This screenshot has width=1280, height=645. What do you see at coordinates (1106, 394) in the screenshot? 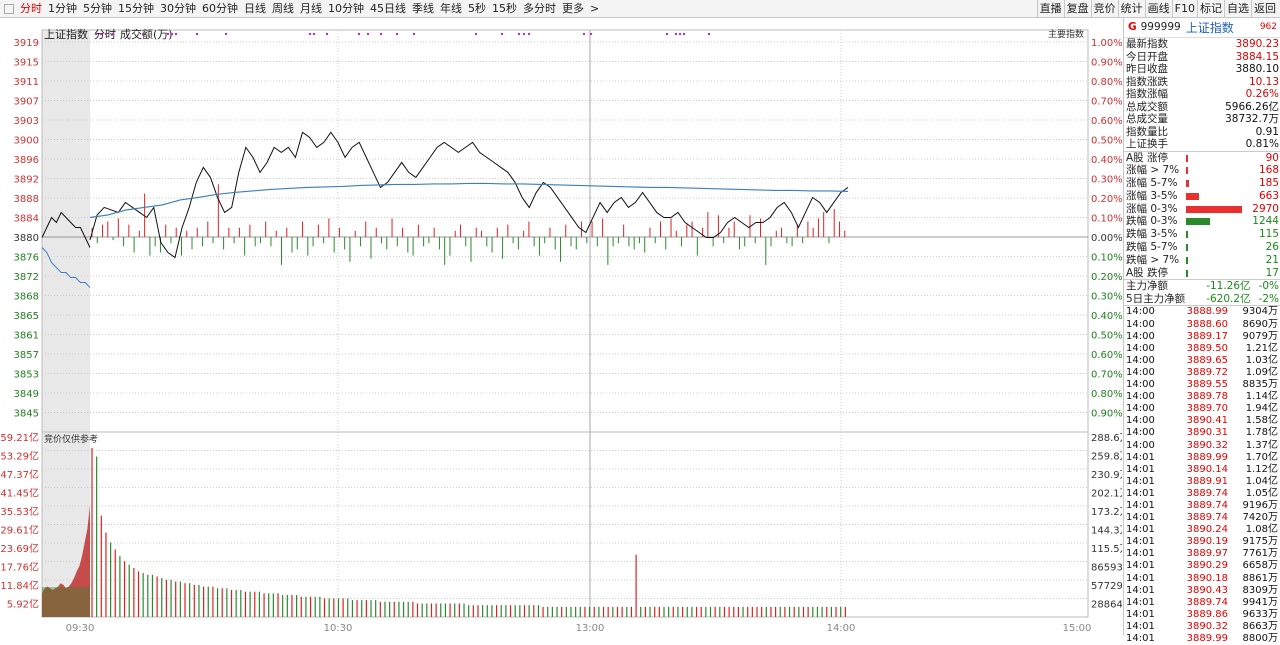
I see `pct-tick-label: 0.80%` at bounding box center [1106, 394].